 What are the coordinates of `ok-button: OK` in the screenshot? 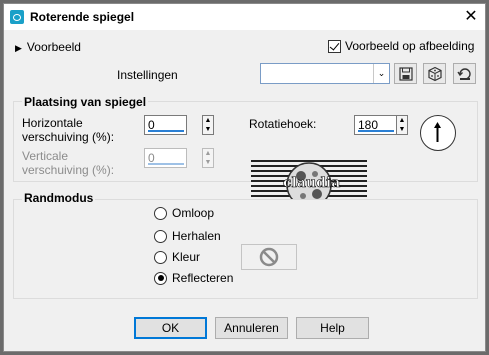 It's located at (170, 328).